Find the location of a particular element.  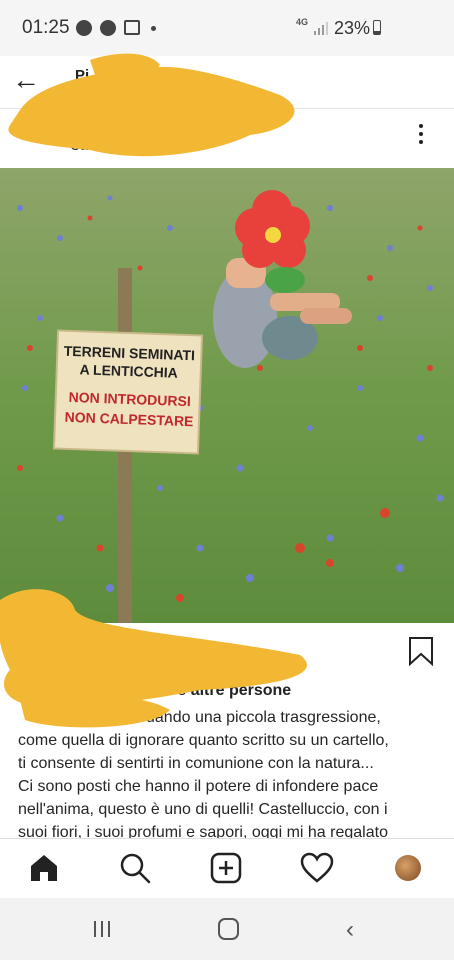

battery-icon is located at coordinates (377, 27).